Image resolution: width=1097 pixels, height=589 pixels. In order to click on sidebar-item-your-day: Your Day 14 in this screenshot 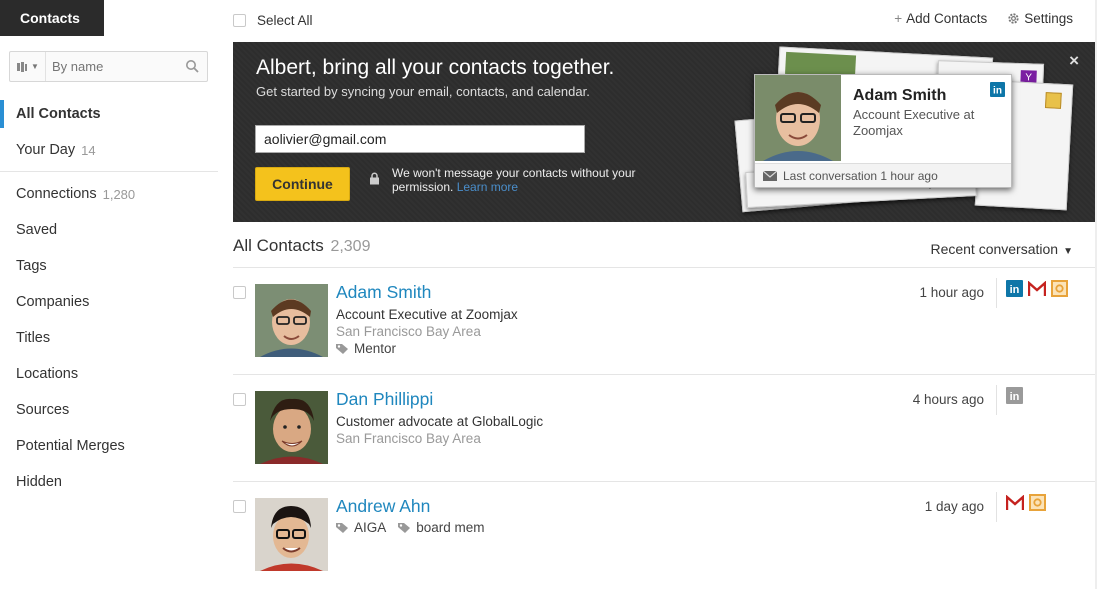, I will do `click(109, 150)`.